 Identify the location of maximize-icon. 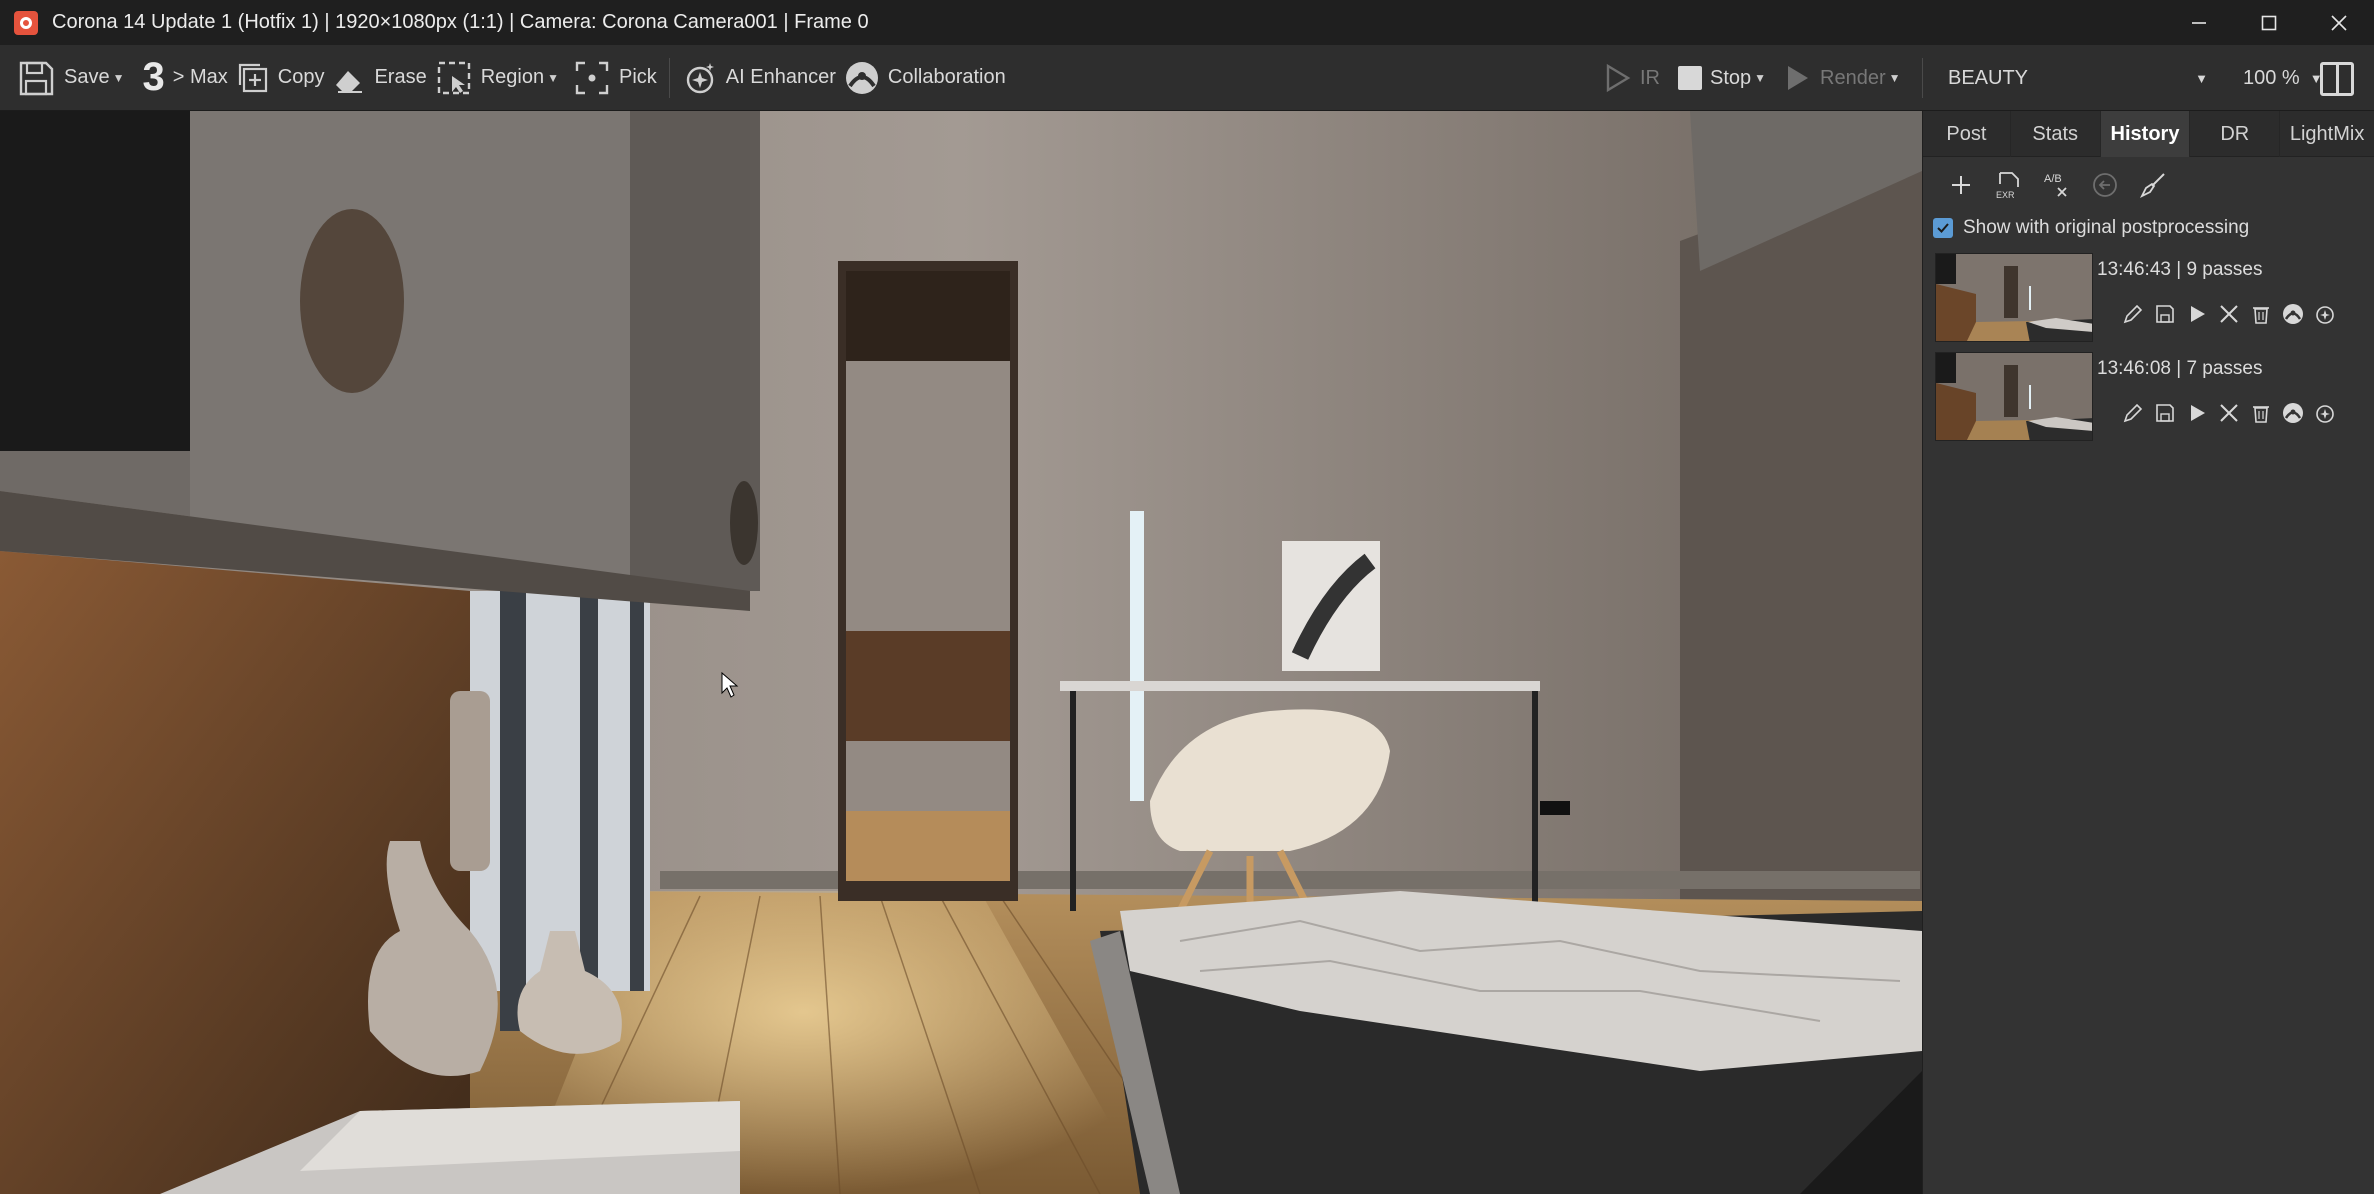
(2269, 22).